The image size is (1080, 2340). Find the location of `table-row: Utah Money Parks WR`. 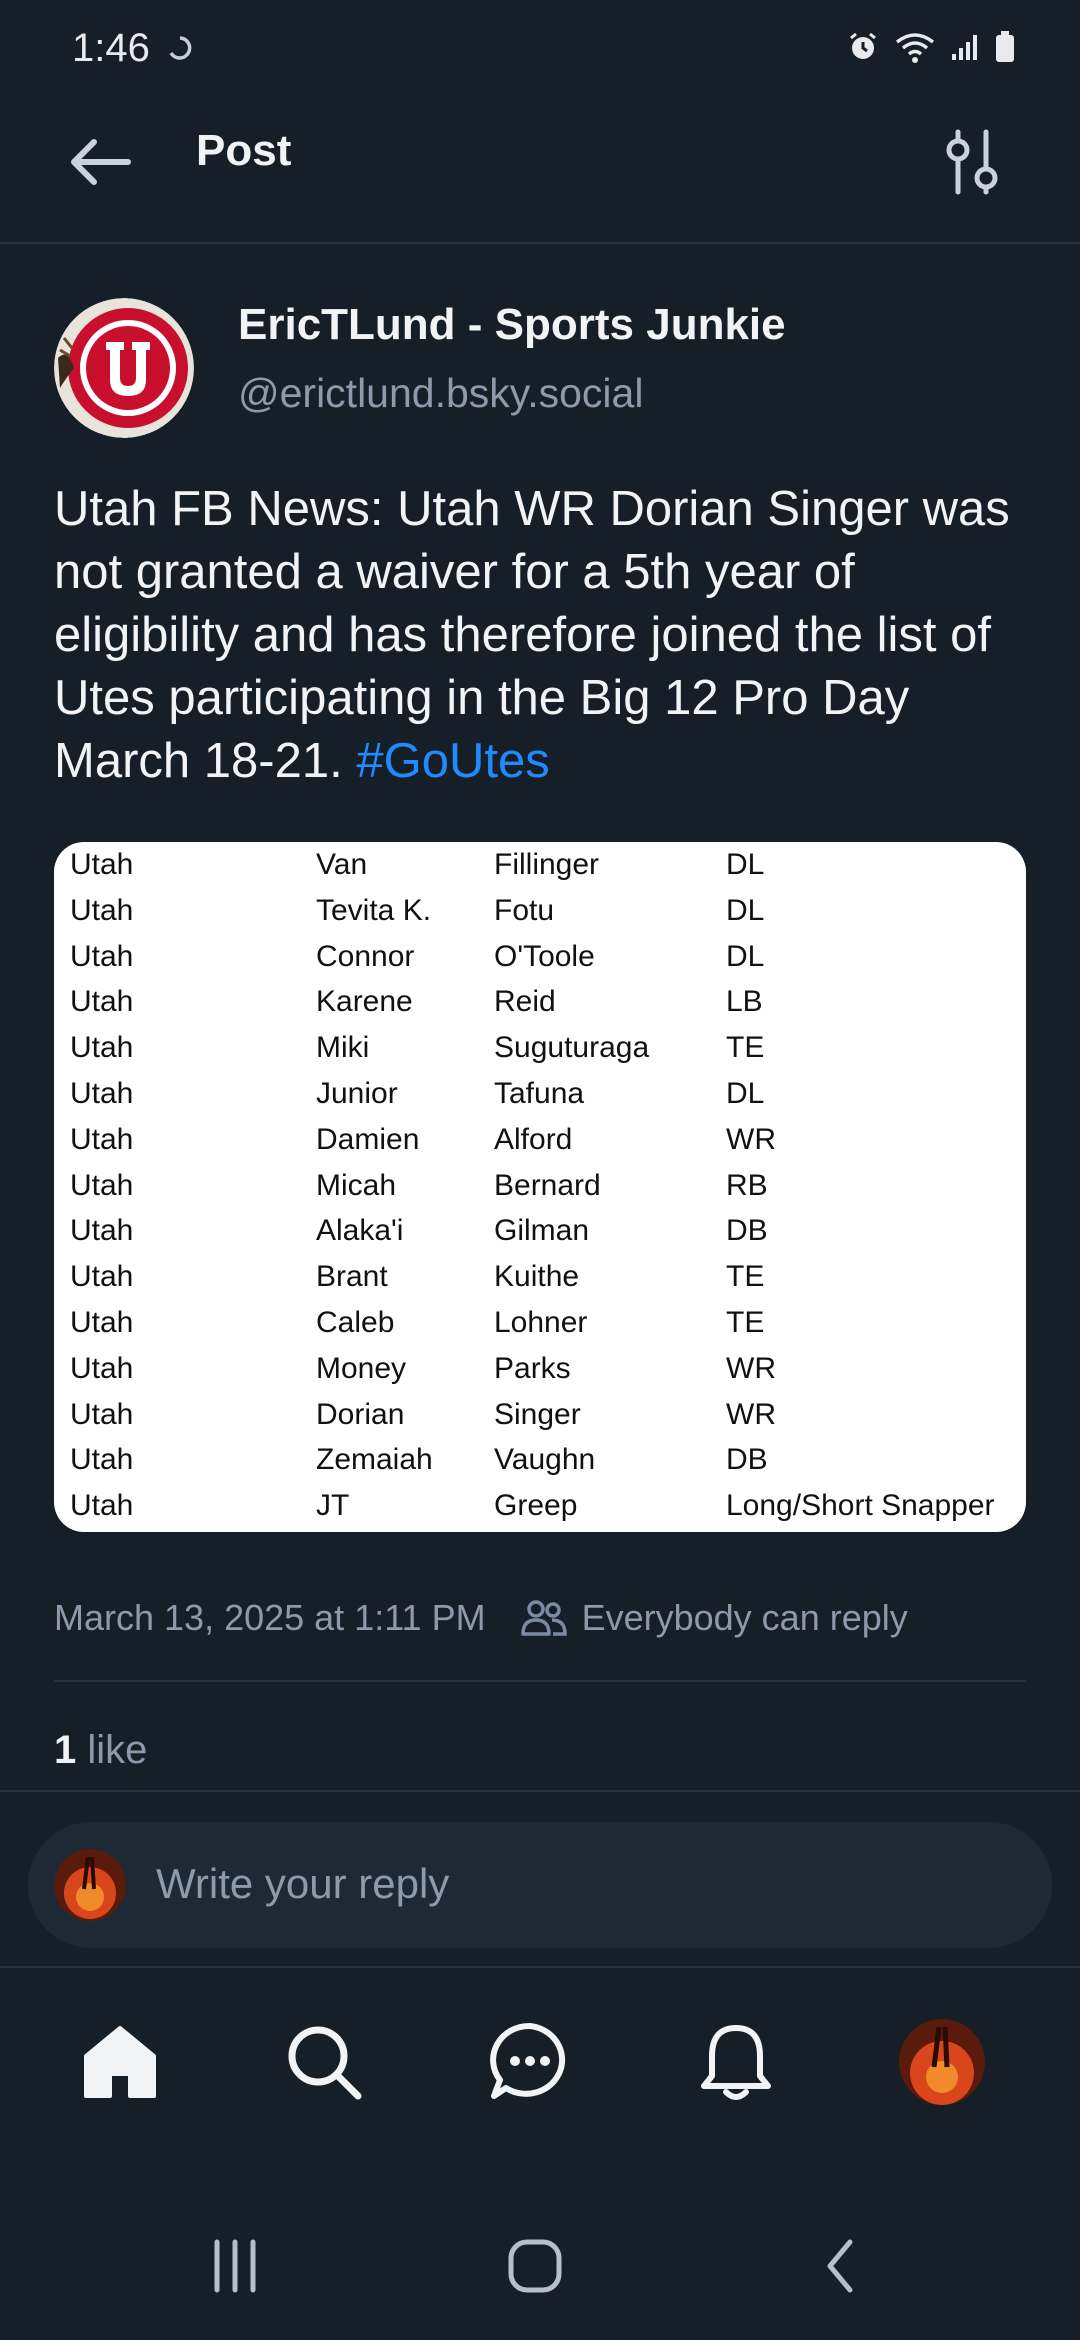

table-row: Utah Money Parks WR is located at coordinates (540, 1375).